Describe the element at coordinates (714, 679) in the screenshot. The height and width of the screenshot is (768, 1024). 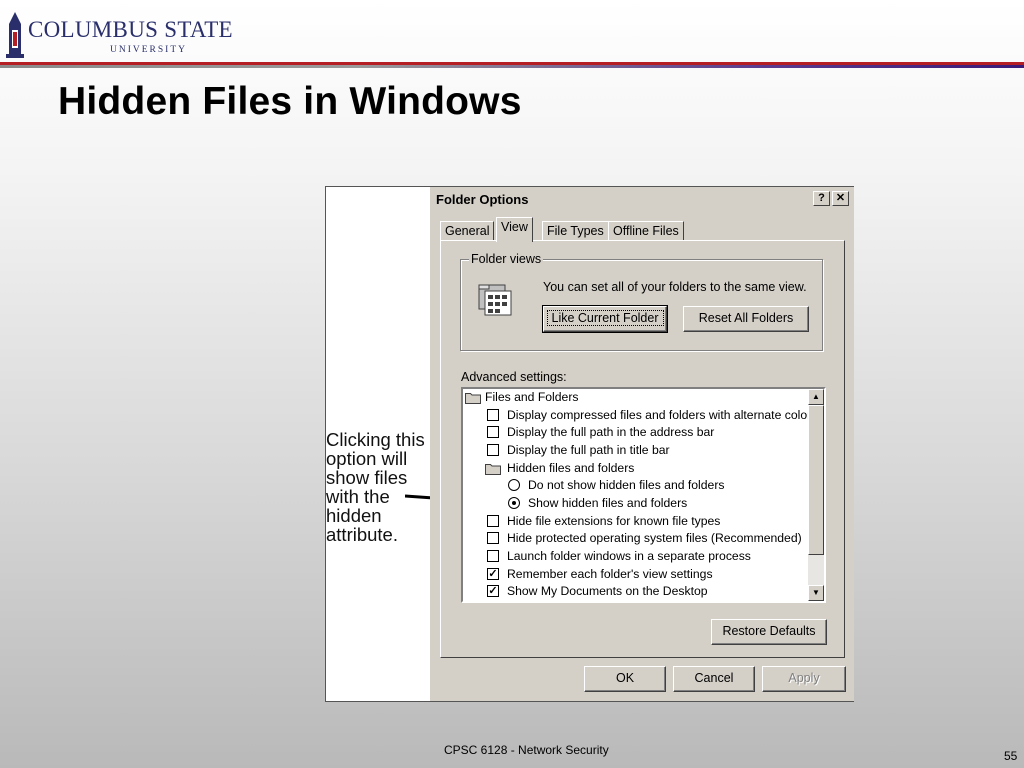
I see `cancel-button: Cancel` at that location.